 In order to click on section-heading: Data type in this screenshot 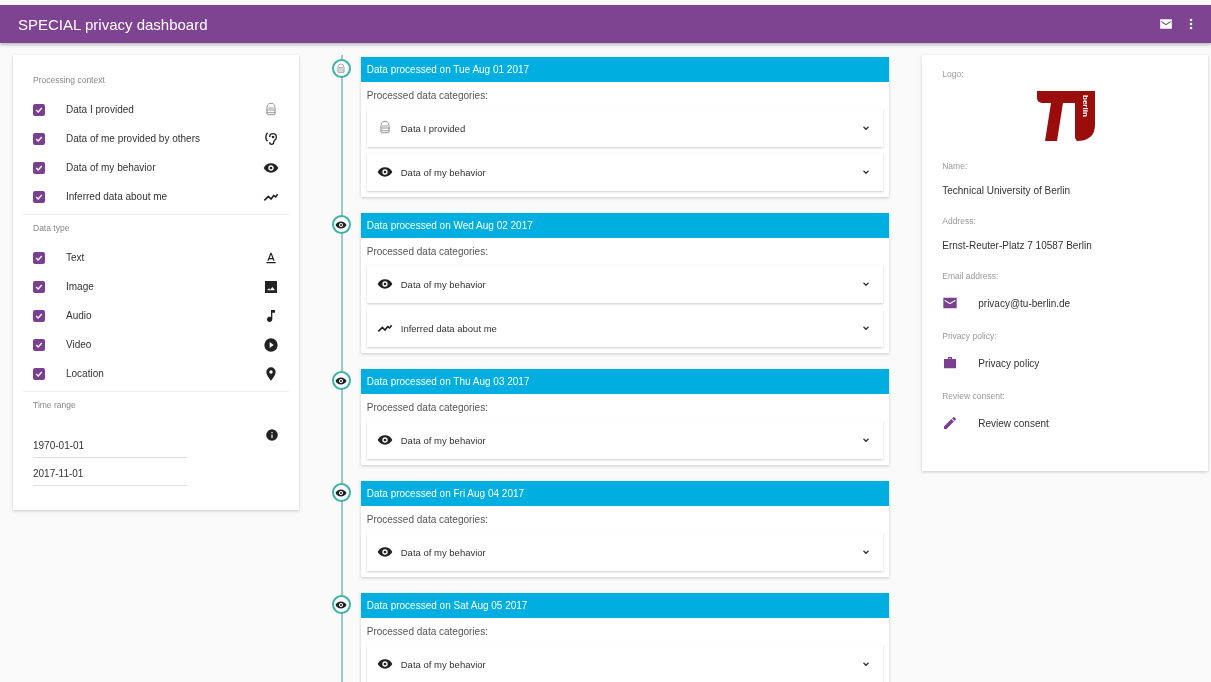, I will do `click(51, 228)`.